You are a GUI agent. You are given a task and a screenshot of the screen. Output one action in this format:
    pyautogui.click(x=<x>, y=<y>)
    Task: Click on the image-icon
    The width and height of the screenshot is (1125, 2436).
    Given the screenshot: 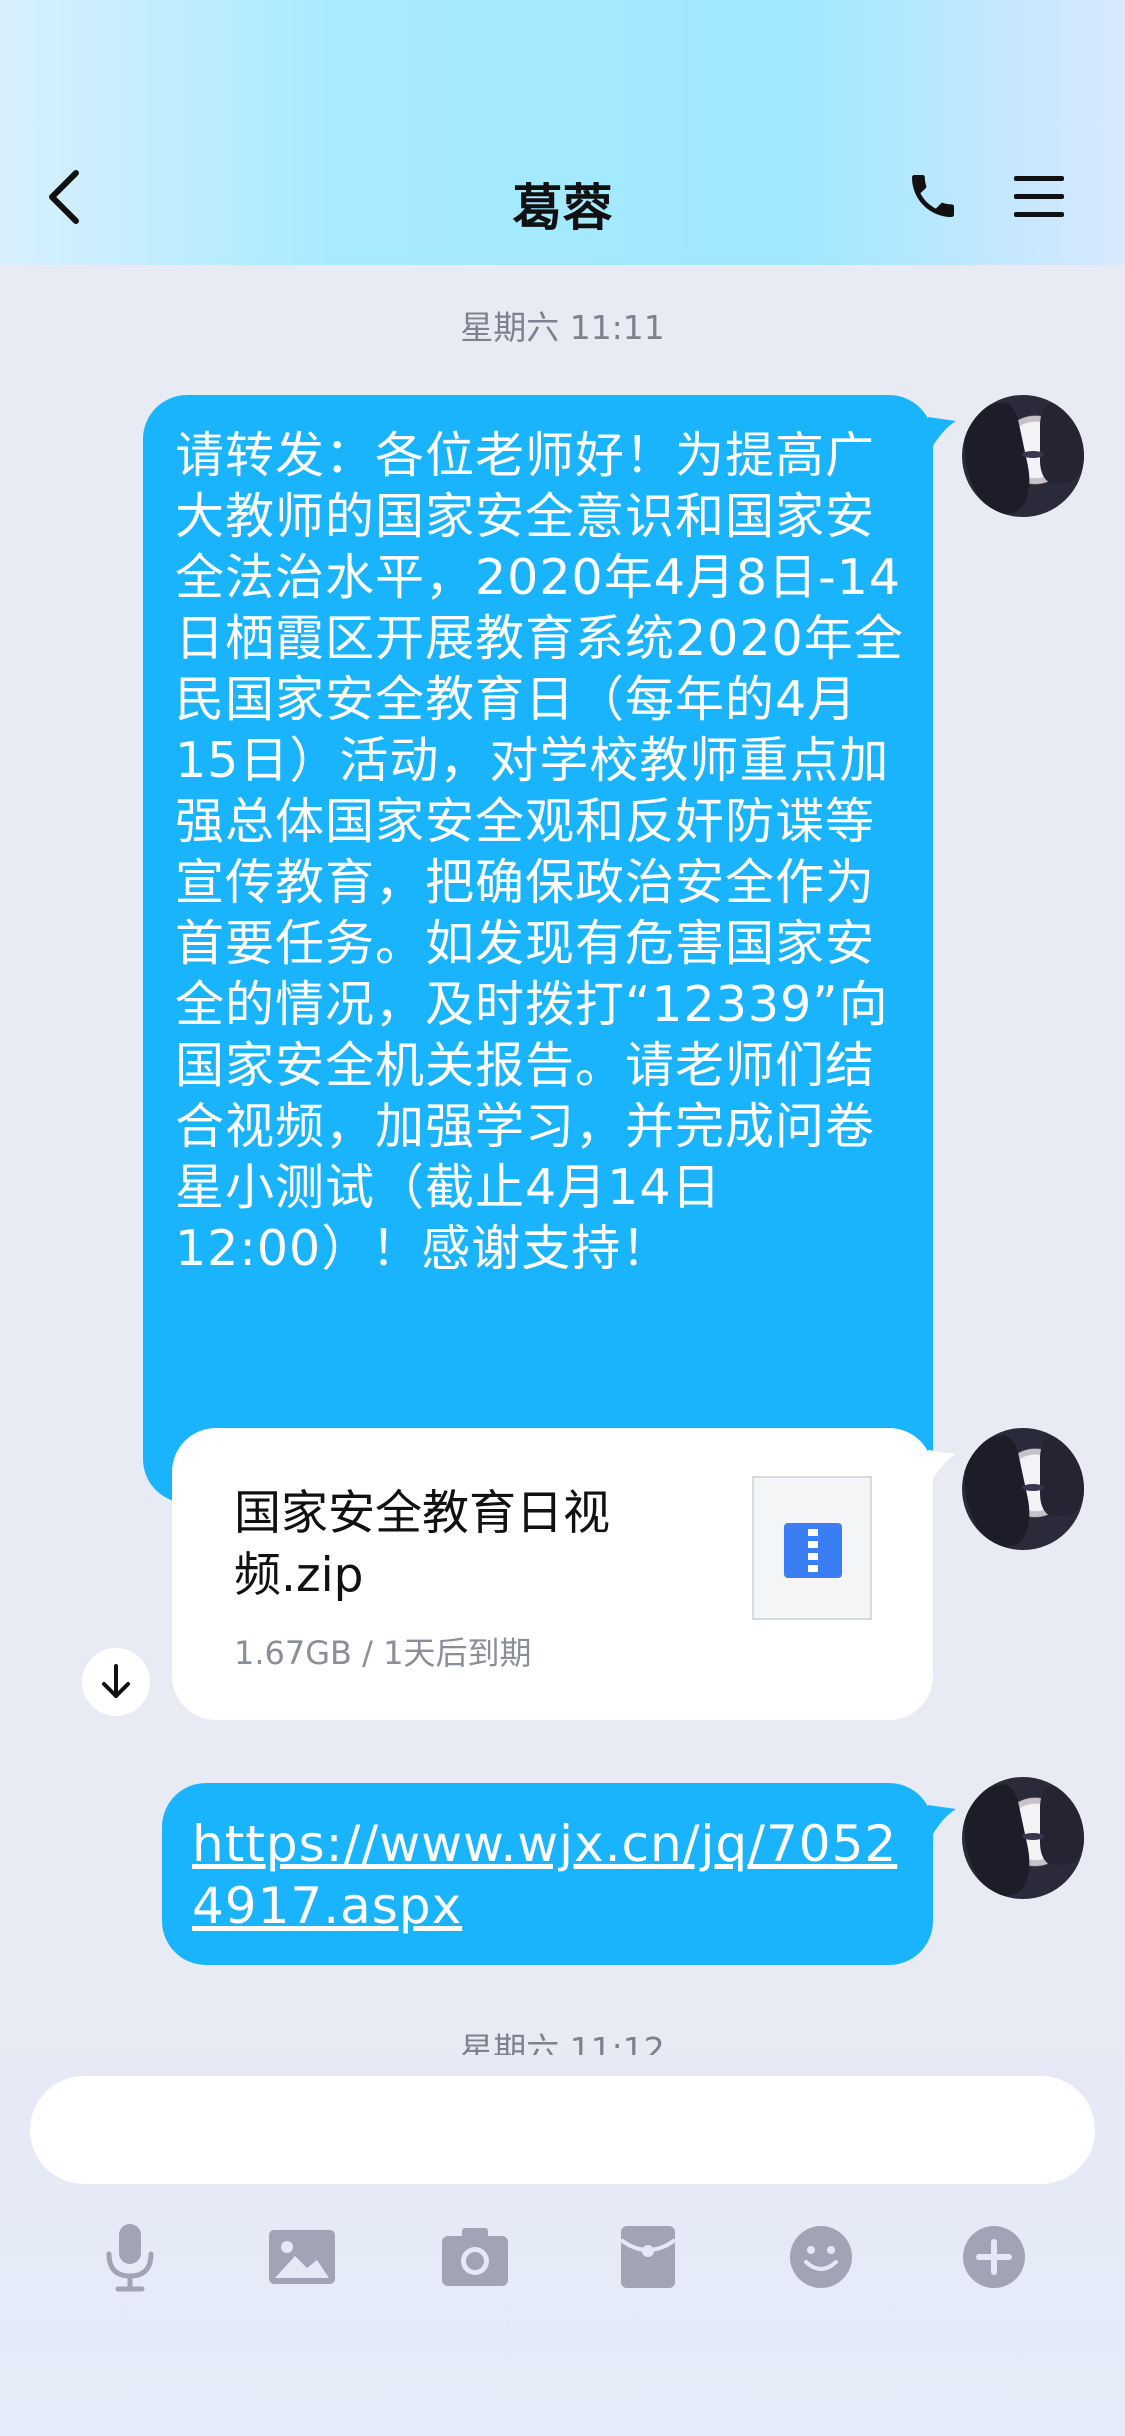 What is the action you would take?
    pyautogui.click(x=302, y=2257)
    